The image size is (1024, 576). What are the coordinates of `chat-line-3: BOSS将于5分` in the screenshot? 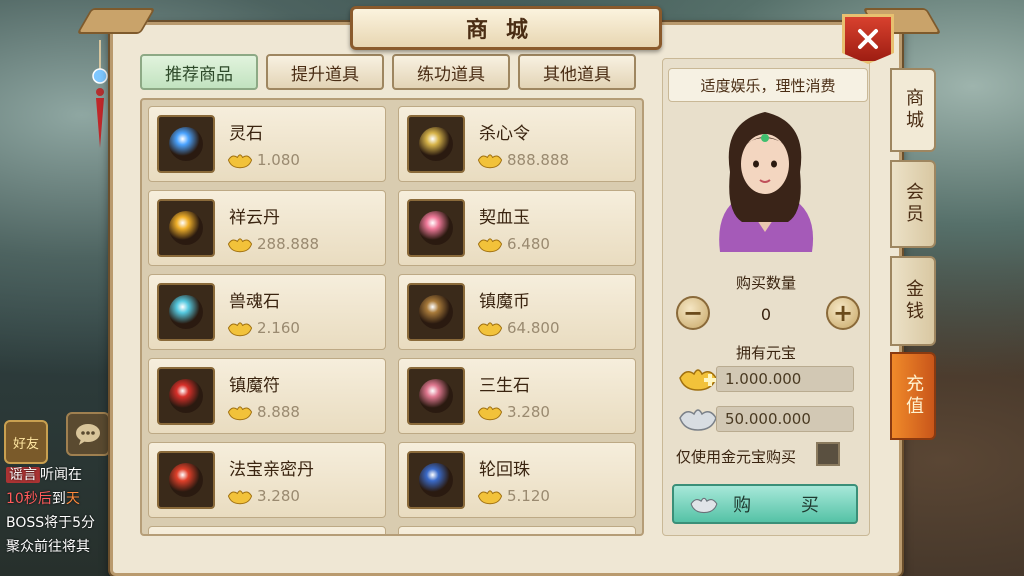 It's located at (51, 523).